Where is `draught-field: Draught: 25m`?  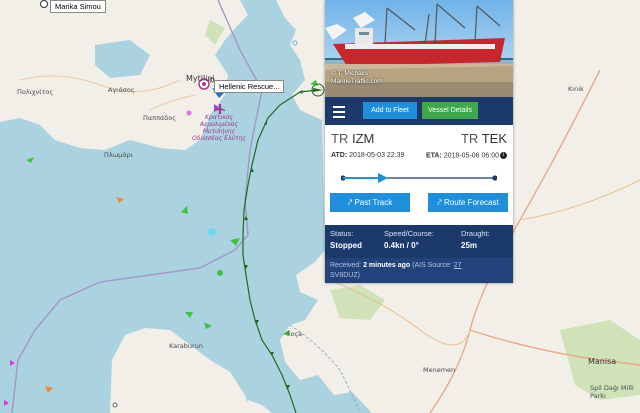 draught-field: Draught: 25m is located at coordinates (475, 239).